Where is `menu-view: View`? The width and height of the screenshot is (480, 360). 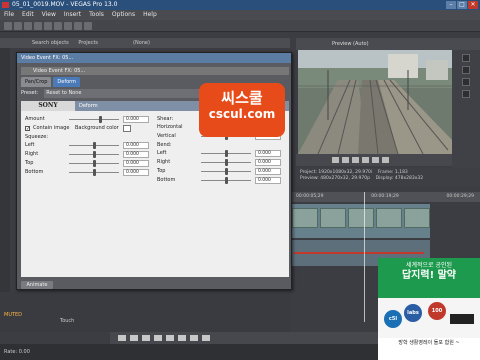 menu-view: View is located at coordinates (49, 15).